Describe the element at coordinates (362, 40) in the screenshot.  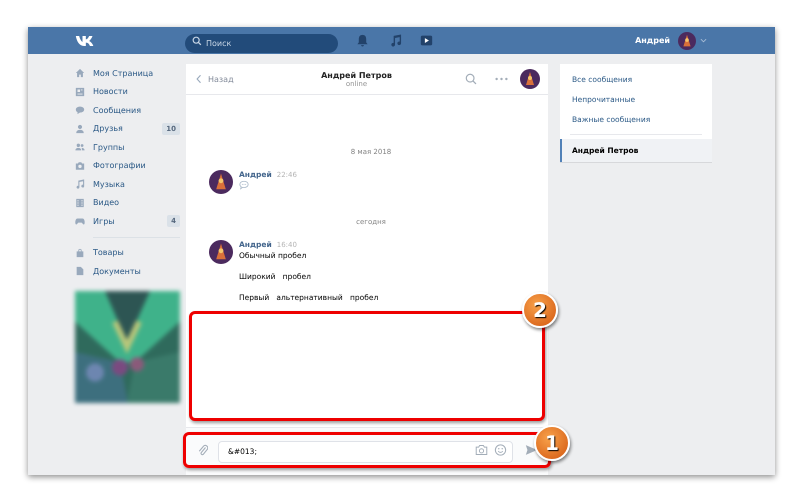
I see `bell-icon` at that location.